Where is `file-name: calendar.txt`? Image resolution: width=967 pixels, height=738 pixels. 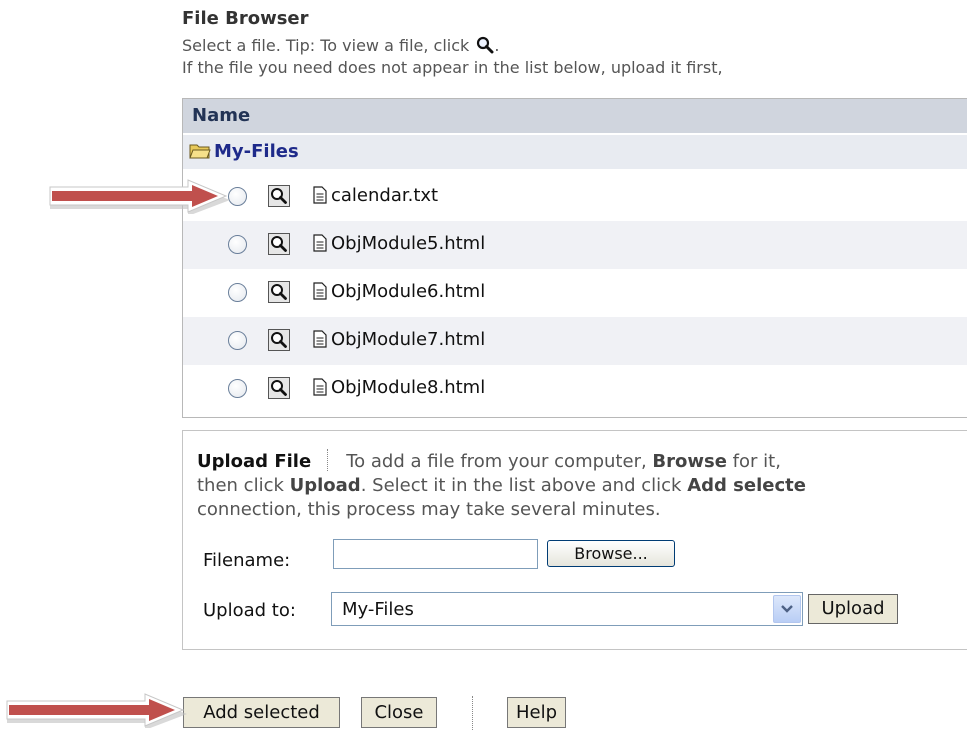
file-name: calendar.txt is located at coordinates (384, 195).